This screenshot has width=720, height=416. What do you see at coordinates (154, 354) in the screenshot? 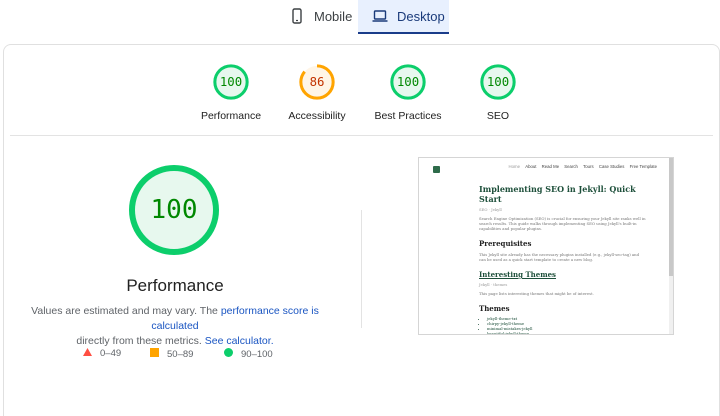
I see `square-icon` at bounding box center [154, 354].